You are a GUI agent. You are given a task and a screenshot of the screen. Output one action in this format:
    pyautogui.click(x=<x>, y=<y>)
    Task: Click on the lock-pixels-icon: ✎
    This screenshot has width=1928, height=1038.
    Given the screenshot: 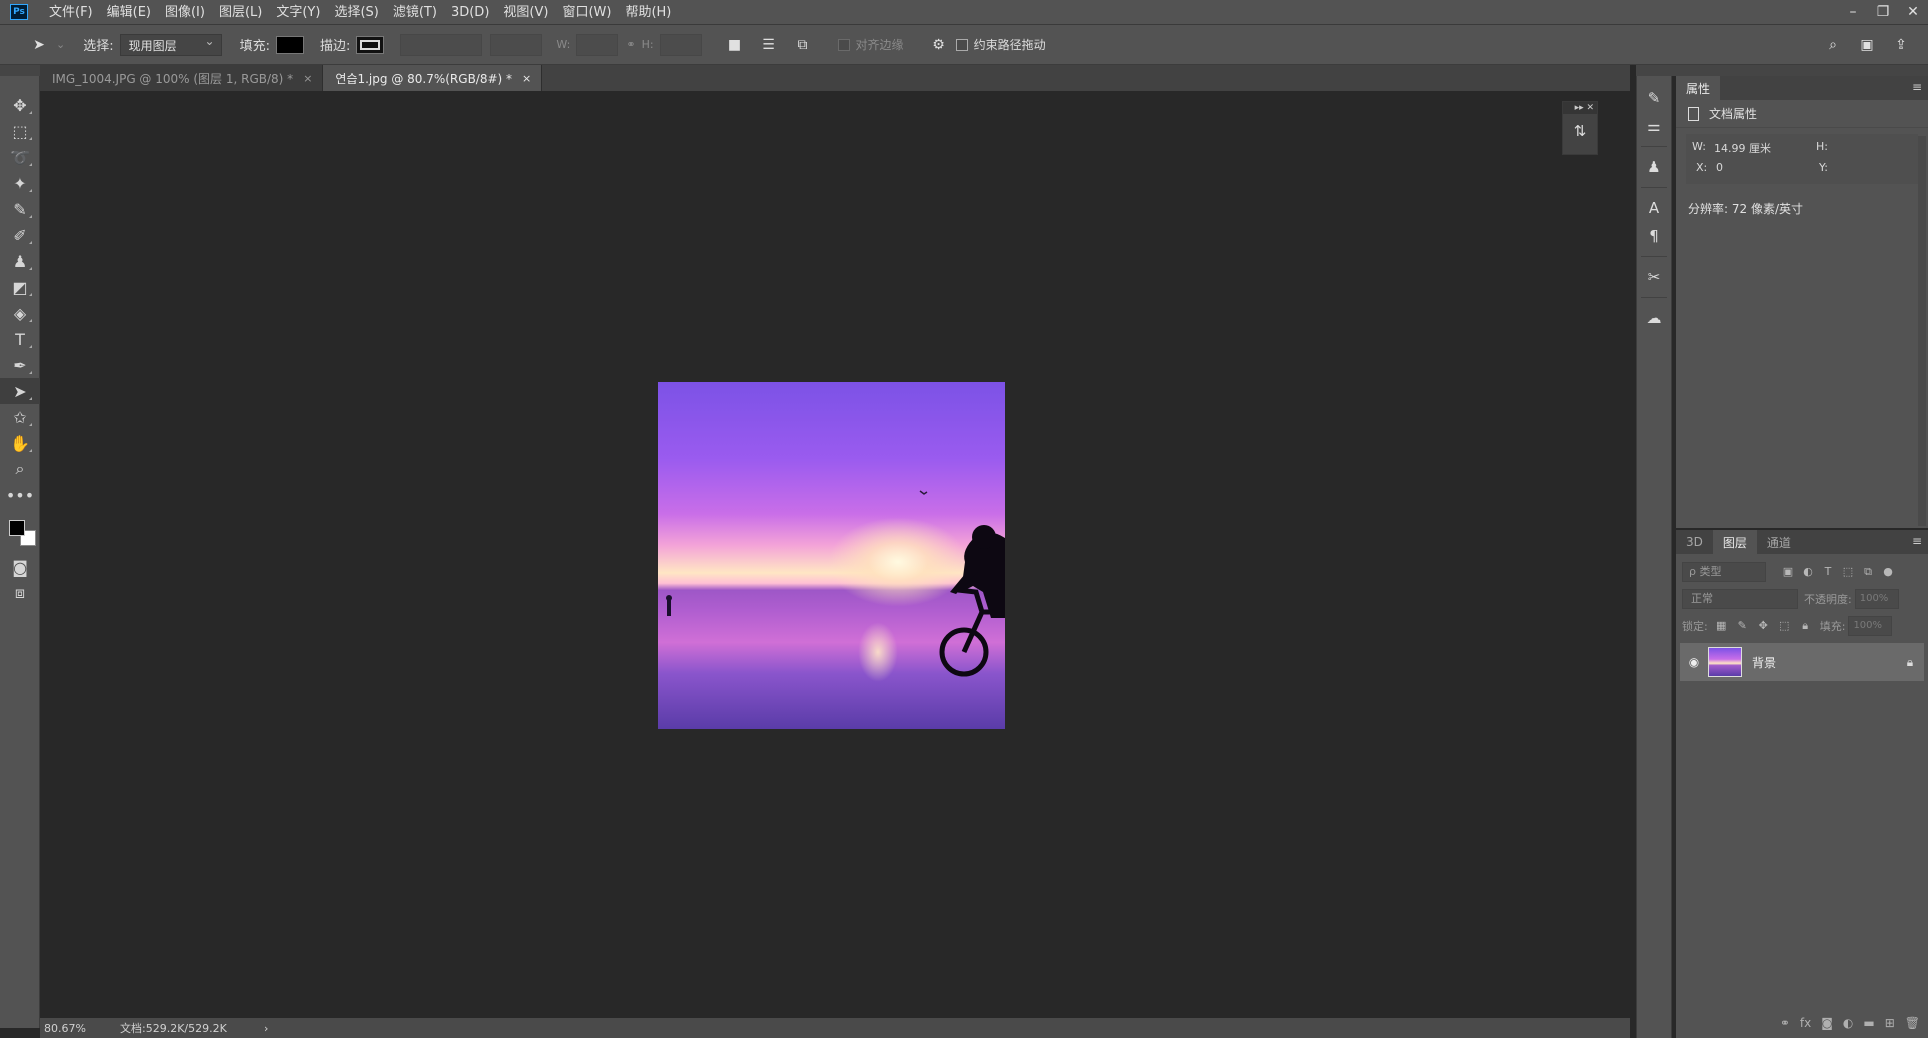 What is the action you would take?
    pyautogui.click(x=1742, y=625)
    